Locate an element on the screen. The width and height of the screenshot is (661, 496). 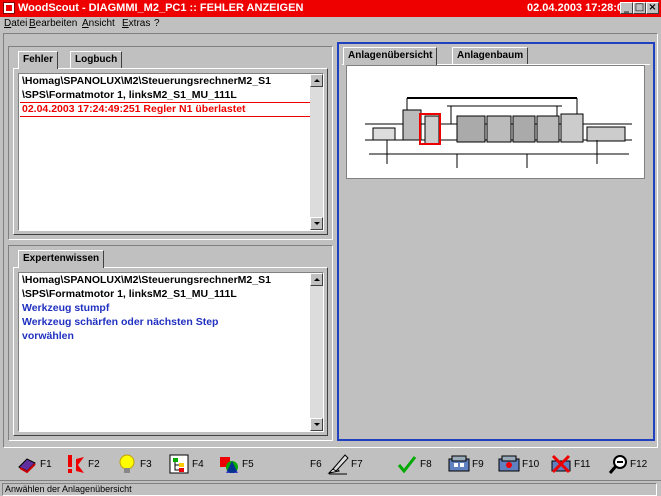
f3-button: F3 is located at coordinates (134, 464).